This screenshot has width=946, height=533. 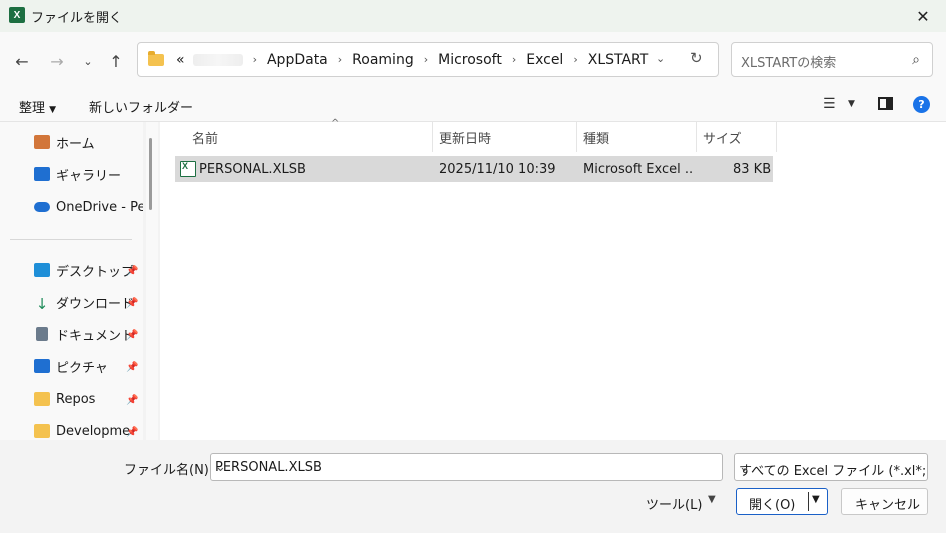 I want to click on open-button: 開く(O) ▼, so click(x=782, y=501).